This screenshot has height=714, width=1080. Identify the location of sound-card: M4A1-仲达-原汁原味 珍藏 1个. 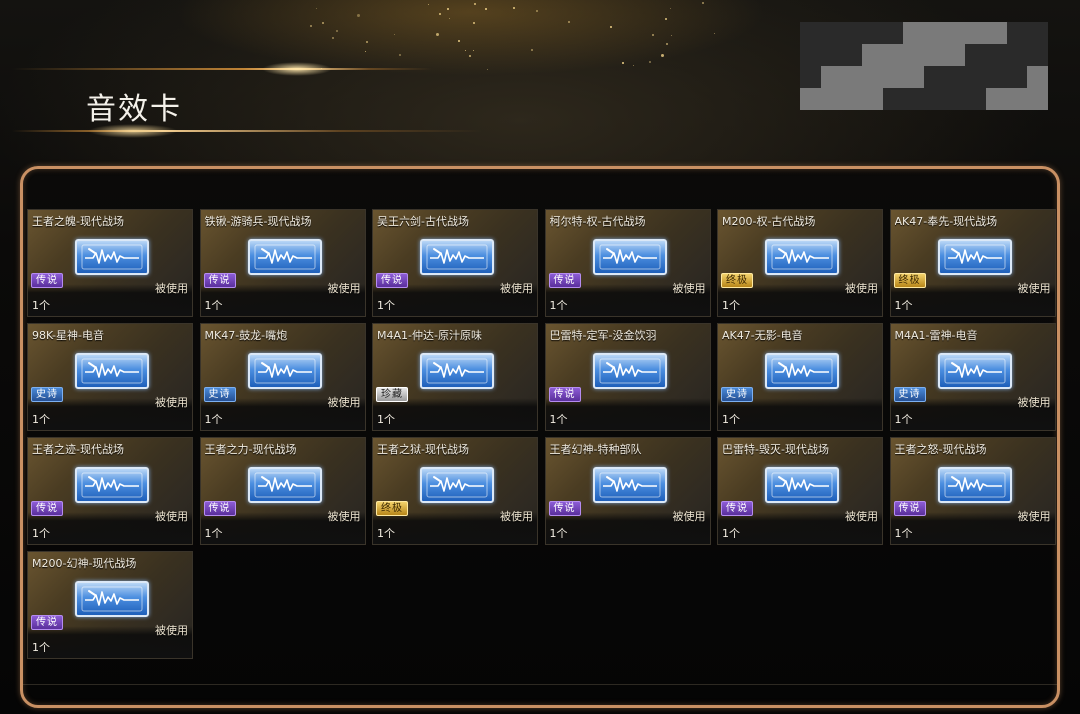
(455, 377).